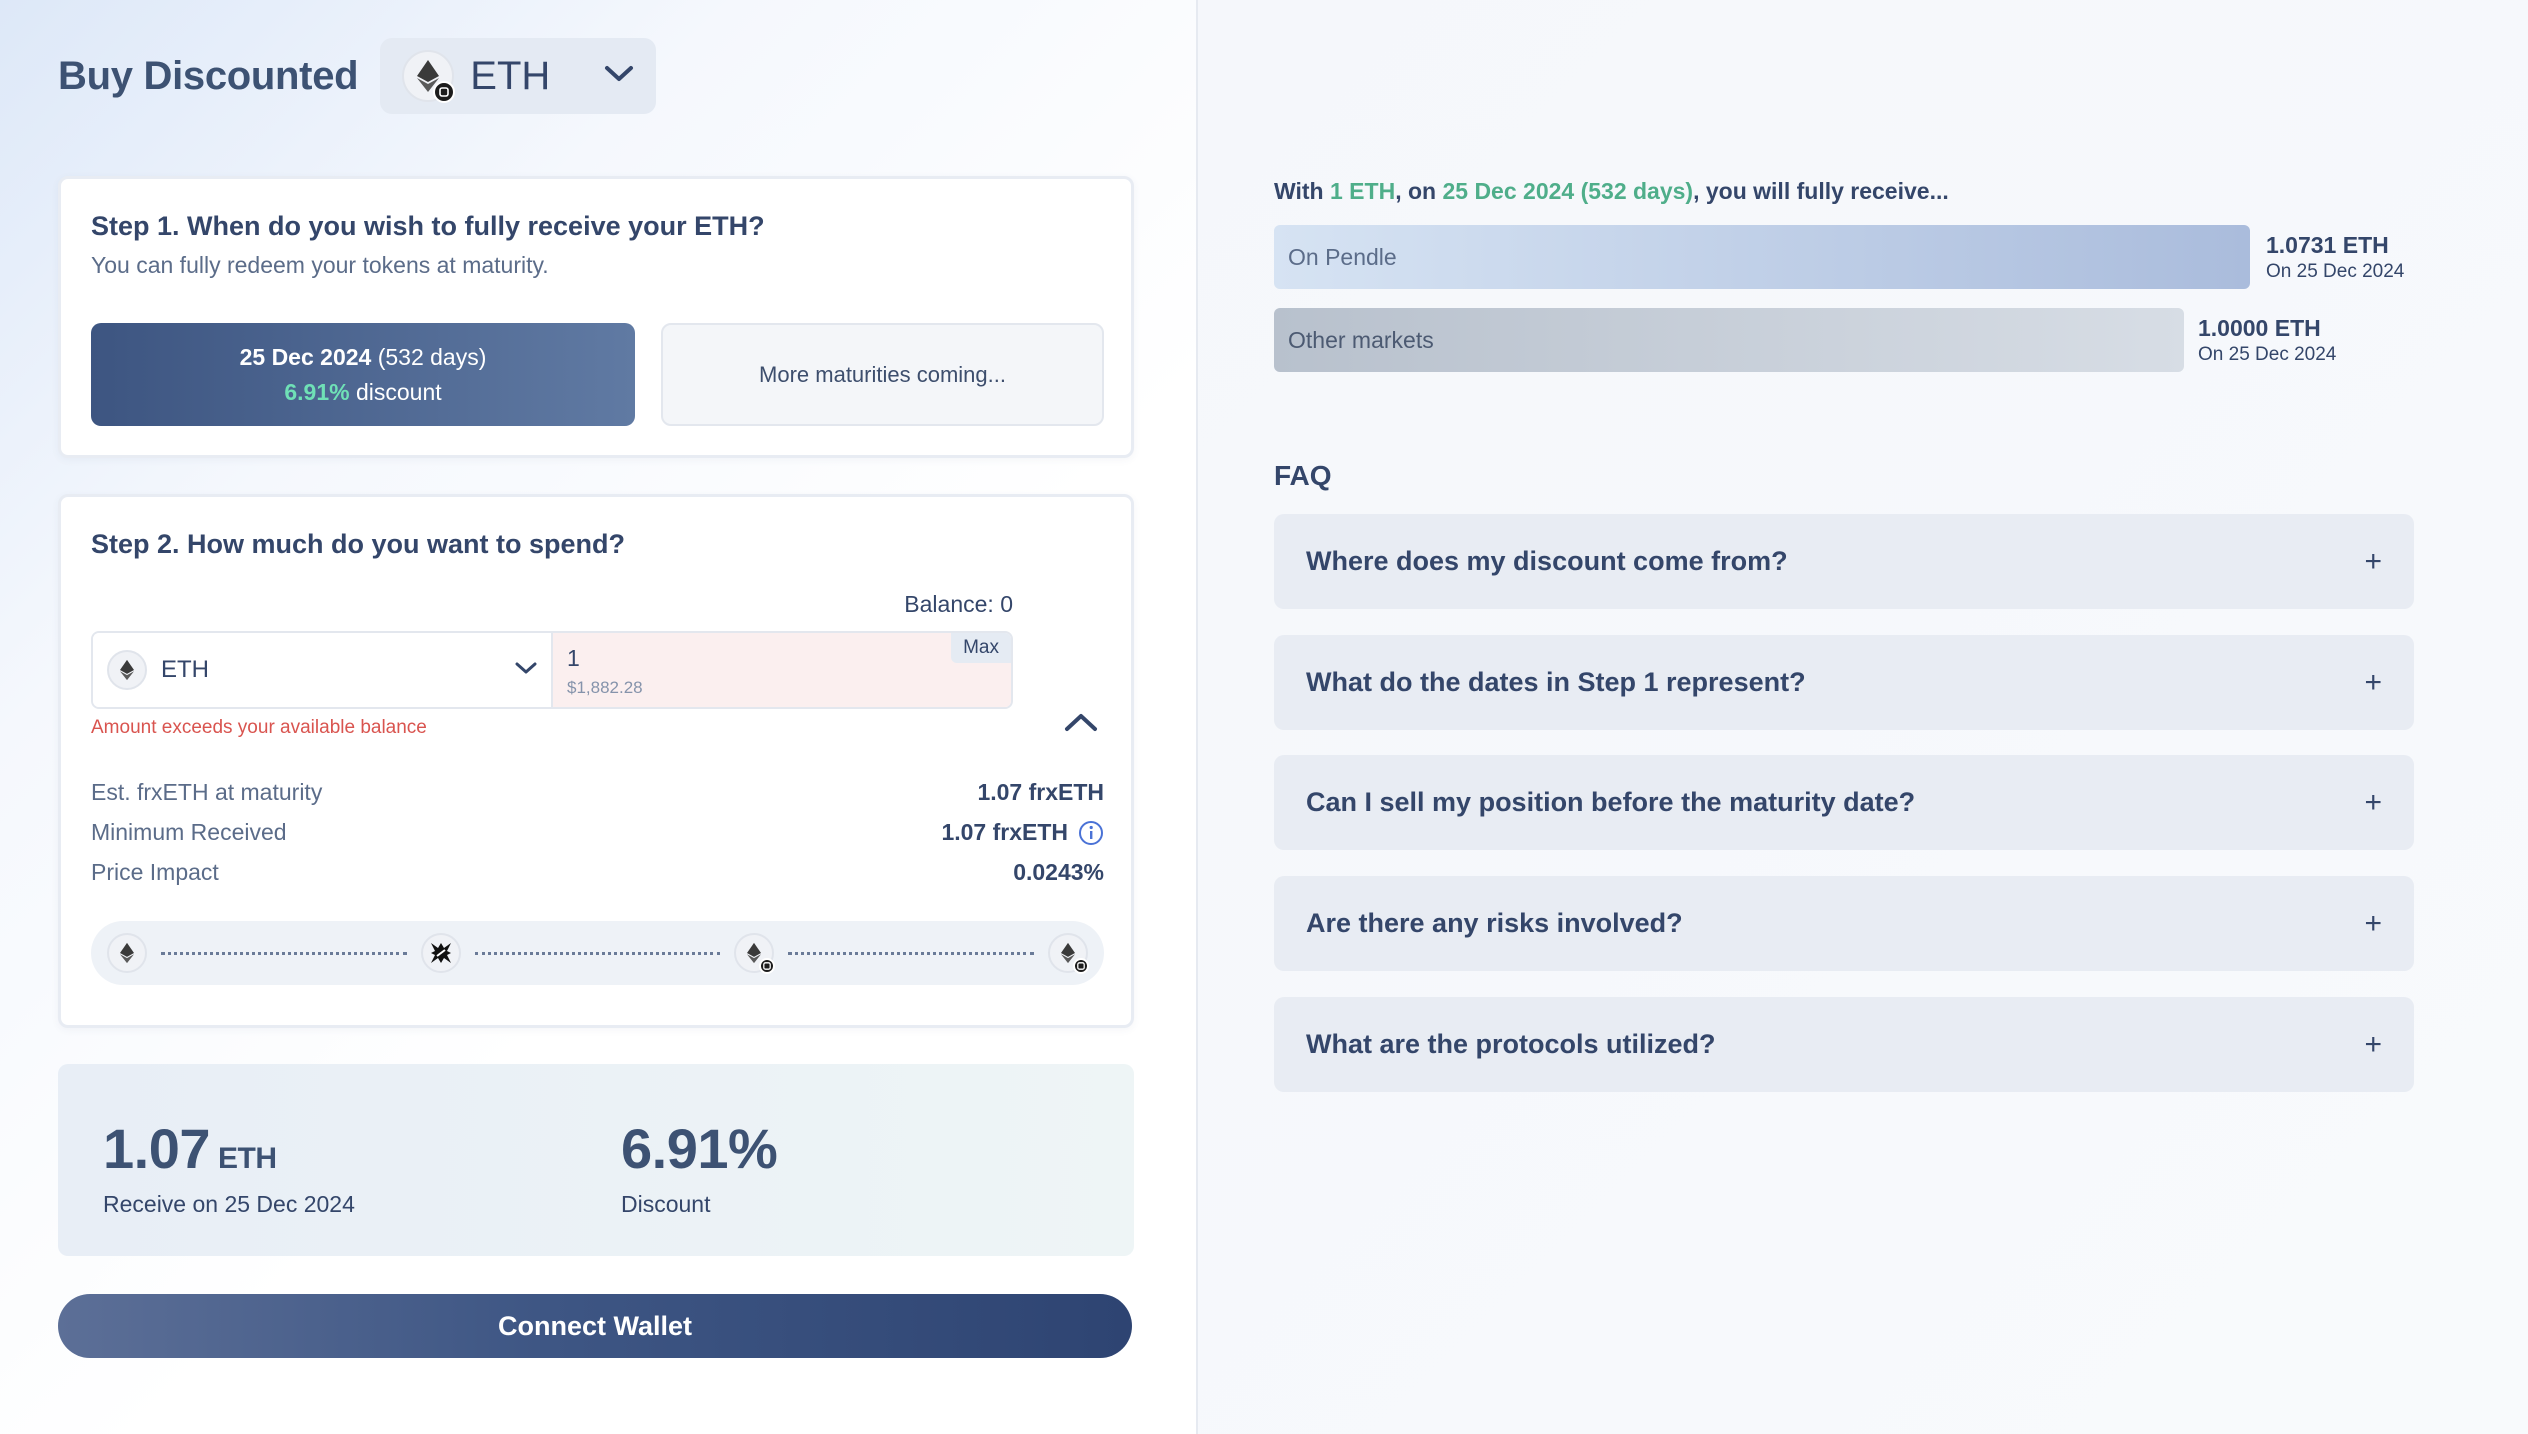  I want to click on token-selector-label: ETH, so click(510, 75).